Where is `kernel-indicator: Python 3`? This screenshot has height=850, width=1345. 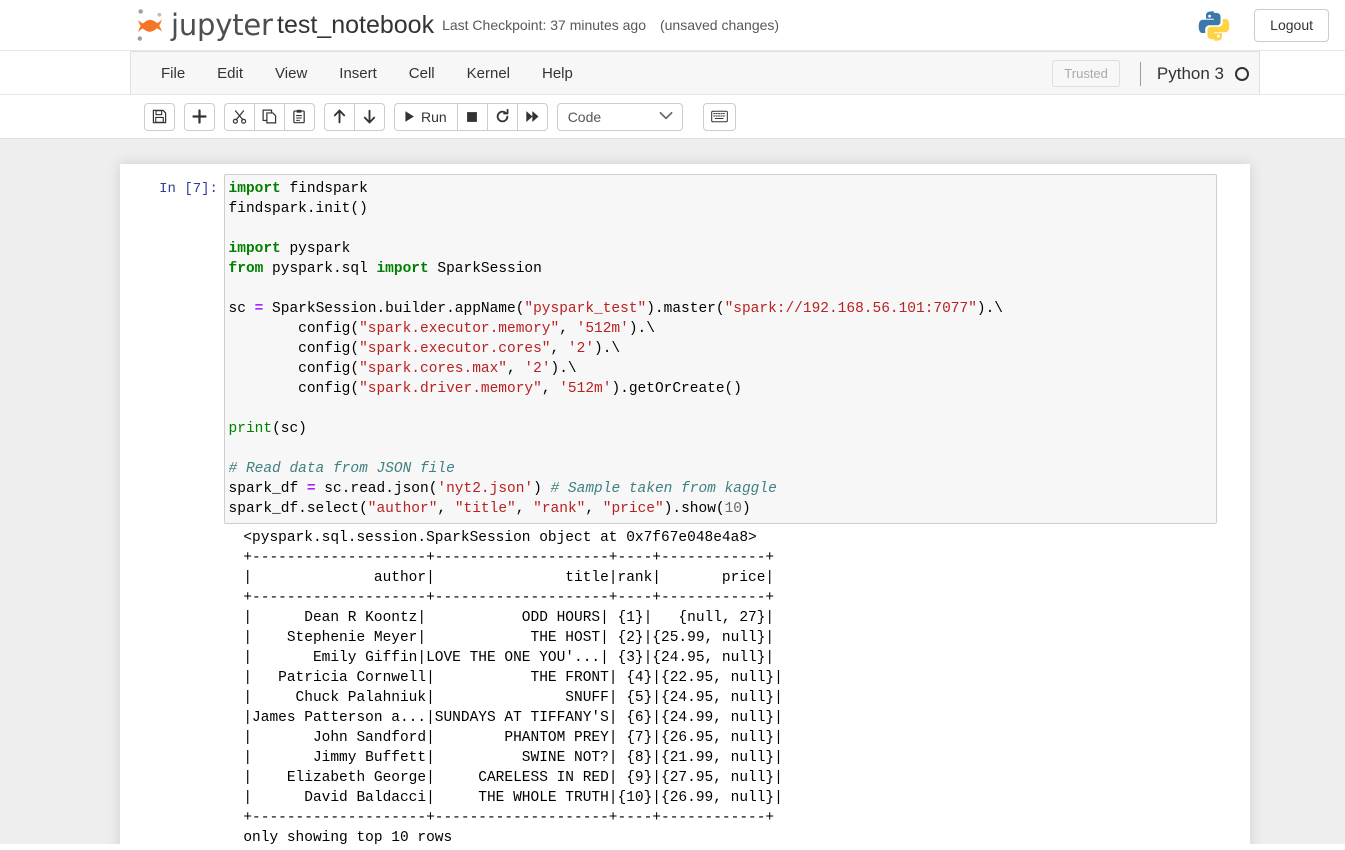 kernel-indicator: Python 3 is located at coordinates (1194, 73).